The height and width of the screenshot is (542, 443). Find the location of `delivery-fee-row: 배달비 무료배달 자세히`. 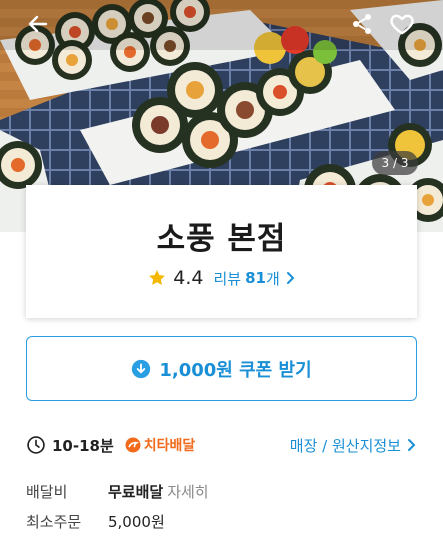

delivery-fee-row: 배달비 무료배달 자세히 is located at coordinates (221, 491).